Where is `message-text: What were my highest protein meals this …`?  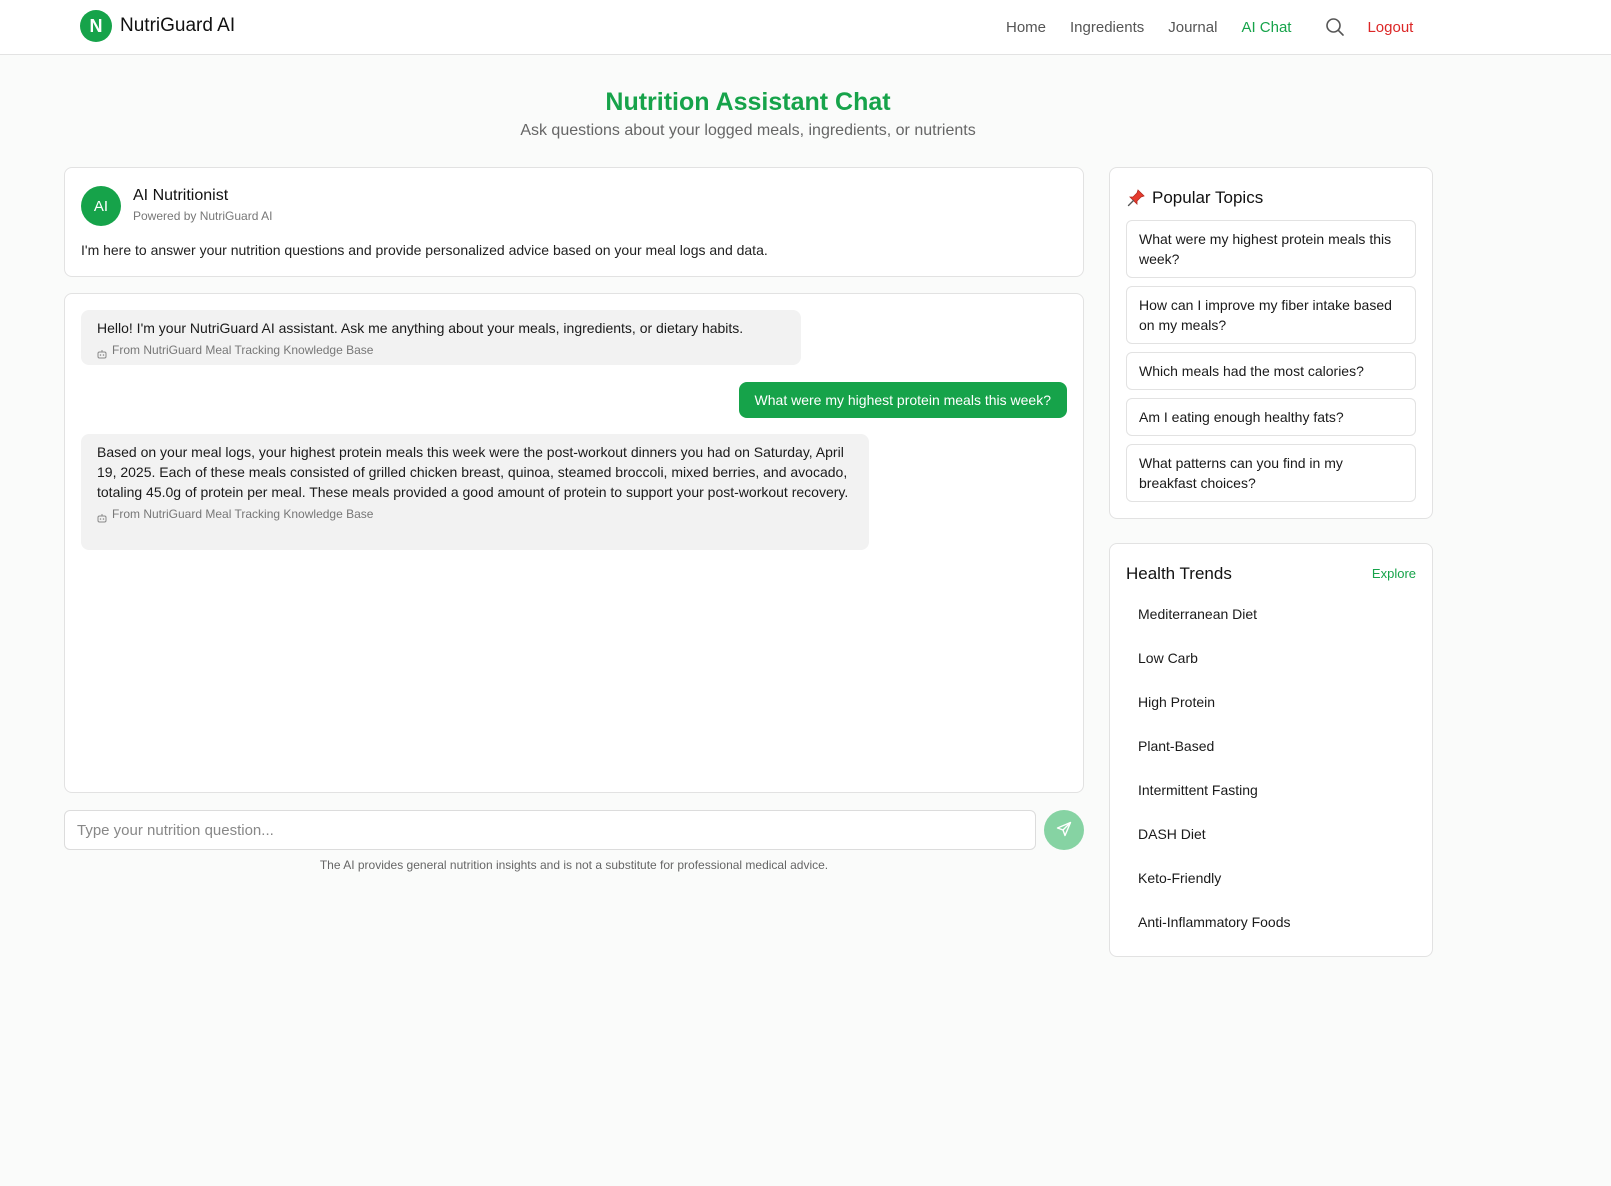 message-text: What were my highest protein meals this … is located at coordinates (902, 400).